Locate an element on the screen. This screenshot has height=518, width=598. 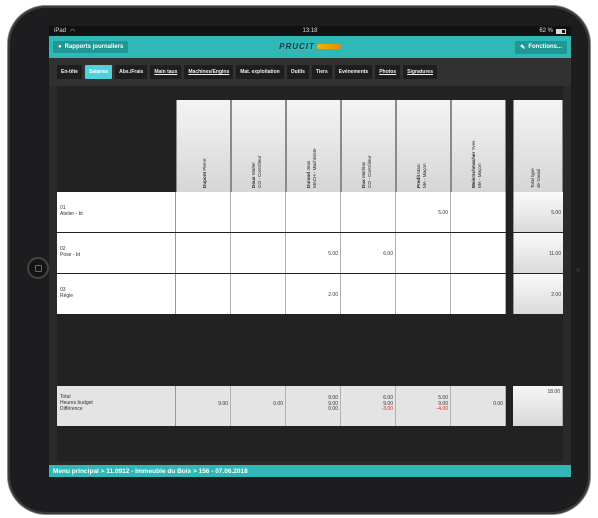
row-label: 01 Atelier - bt is located at coordinates (116, 212).